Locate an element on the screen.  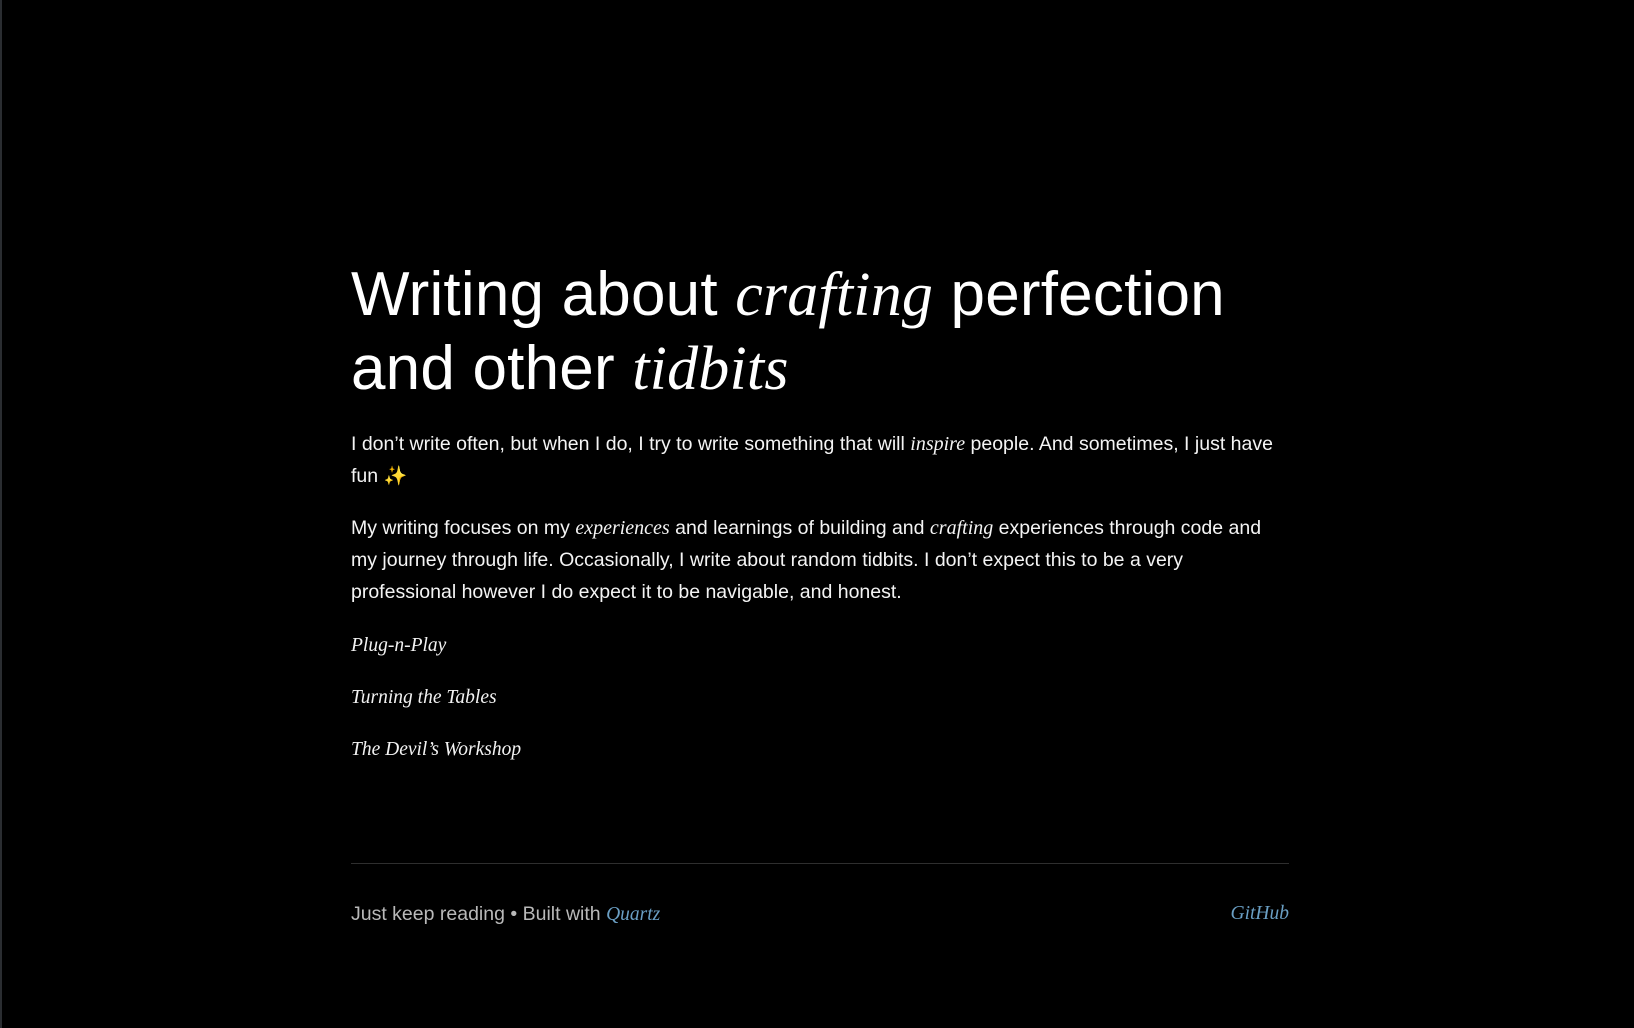
post-link-devils-workshop: The Devil’s Workshop is located at coordinates (436, 749).